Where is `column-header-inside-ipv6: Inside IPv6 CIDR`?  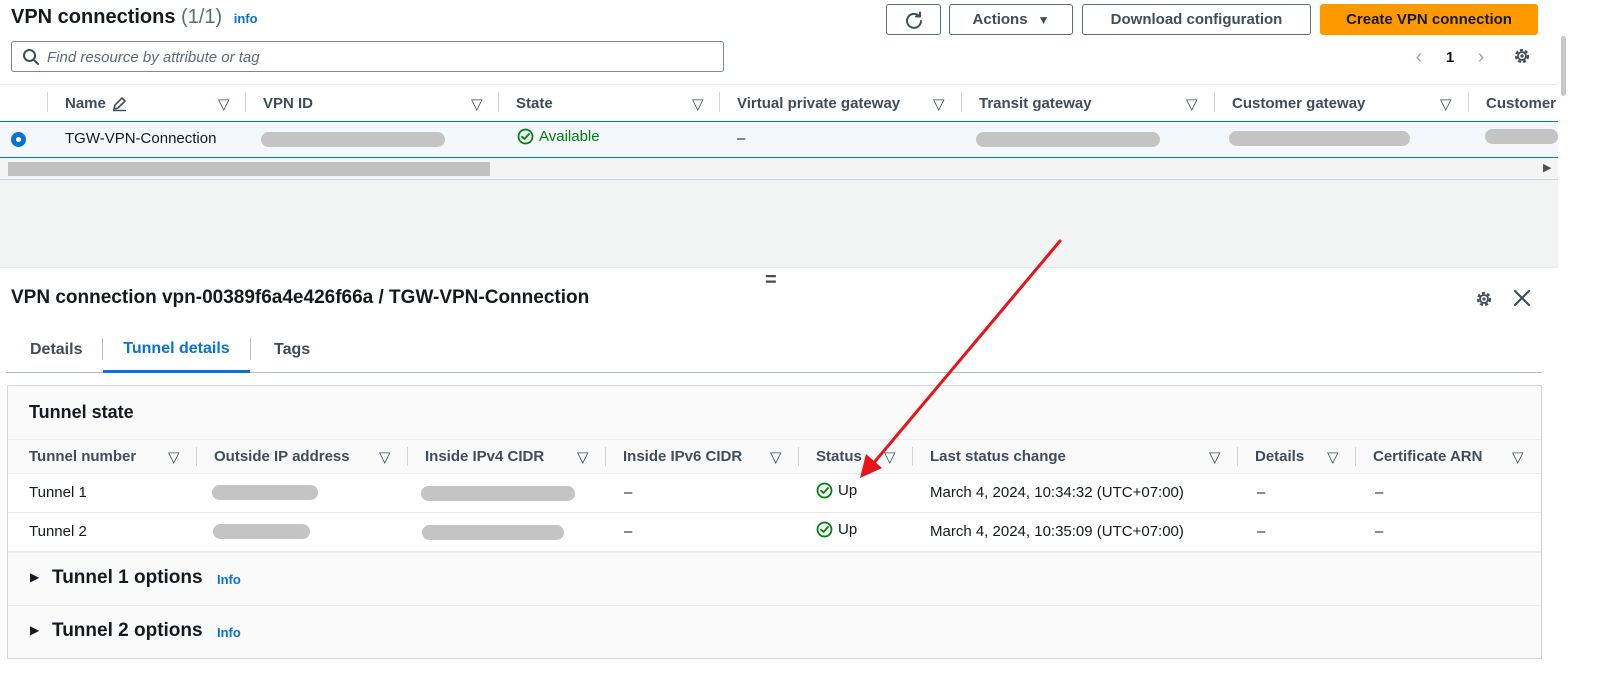
column-header-inside-ipv6: Inside IPv6 CIDR is located at coordinates (682, 456).